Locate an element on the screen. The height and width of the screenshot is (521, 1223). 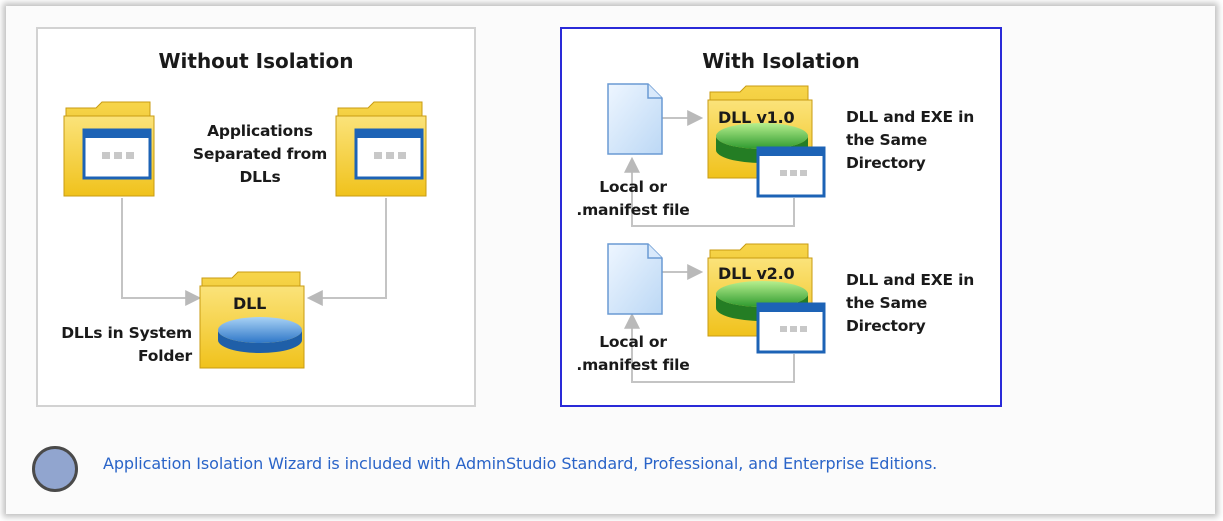
dll-exe-description-2: DLL and EXE in the Same Directory is located at coordinates (910, 303).